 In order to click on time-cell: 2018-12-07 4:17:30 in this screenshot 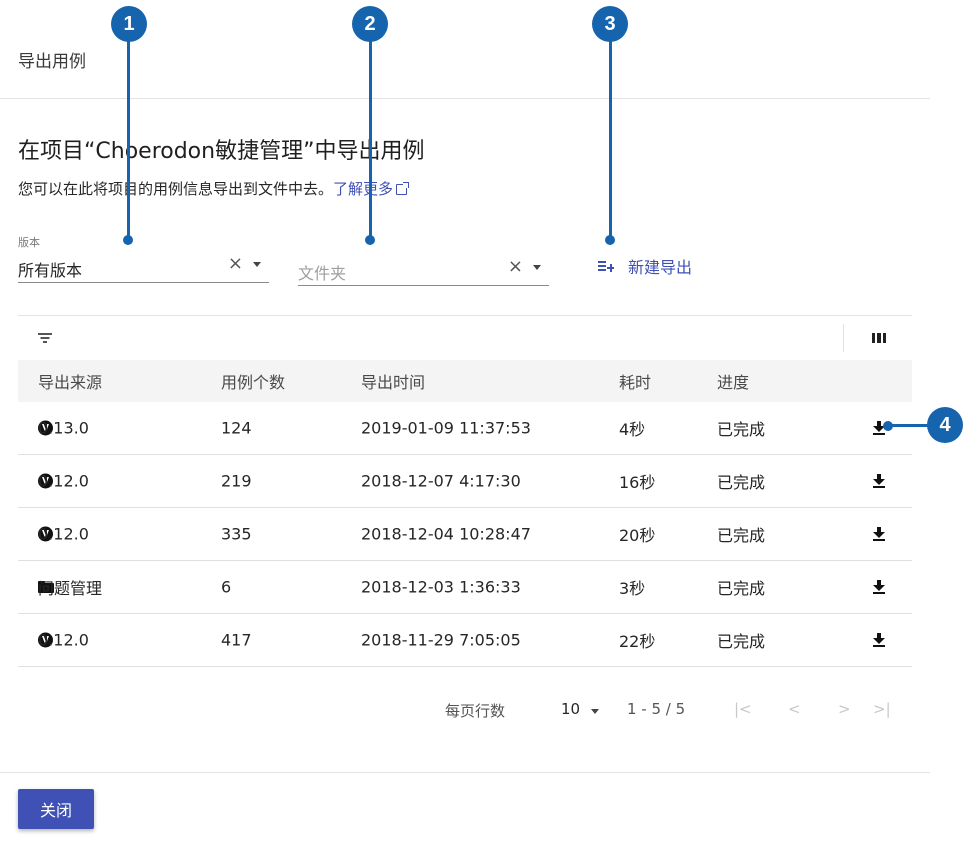, I will do `click(441, 481)`.